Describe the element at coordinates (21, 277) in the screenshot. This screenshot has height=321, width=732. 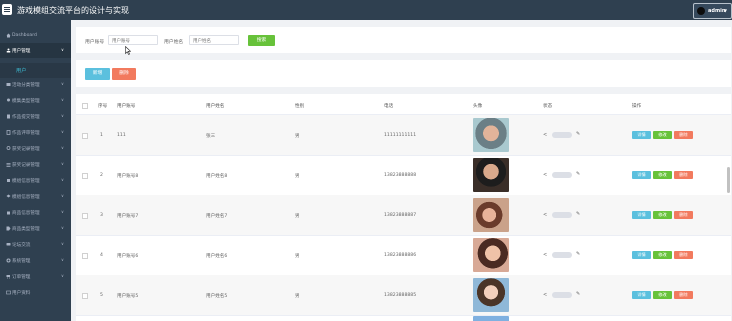
I see `sidebar-item-label: 订单管理` at that location.